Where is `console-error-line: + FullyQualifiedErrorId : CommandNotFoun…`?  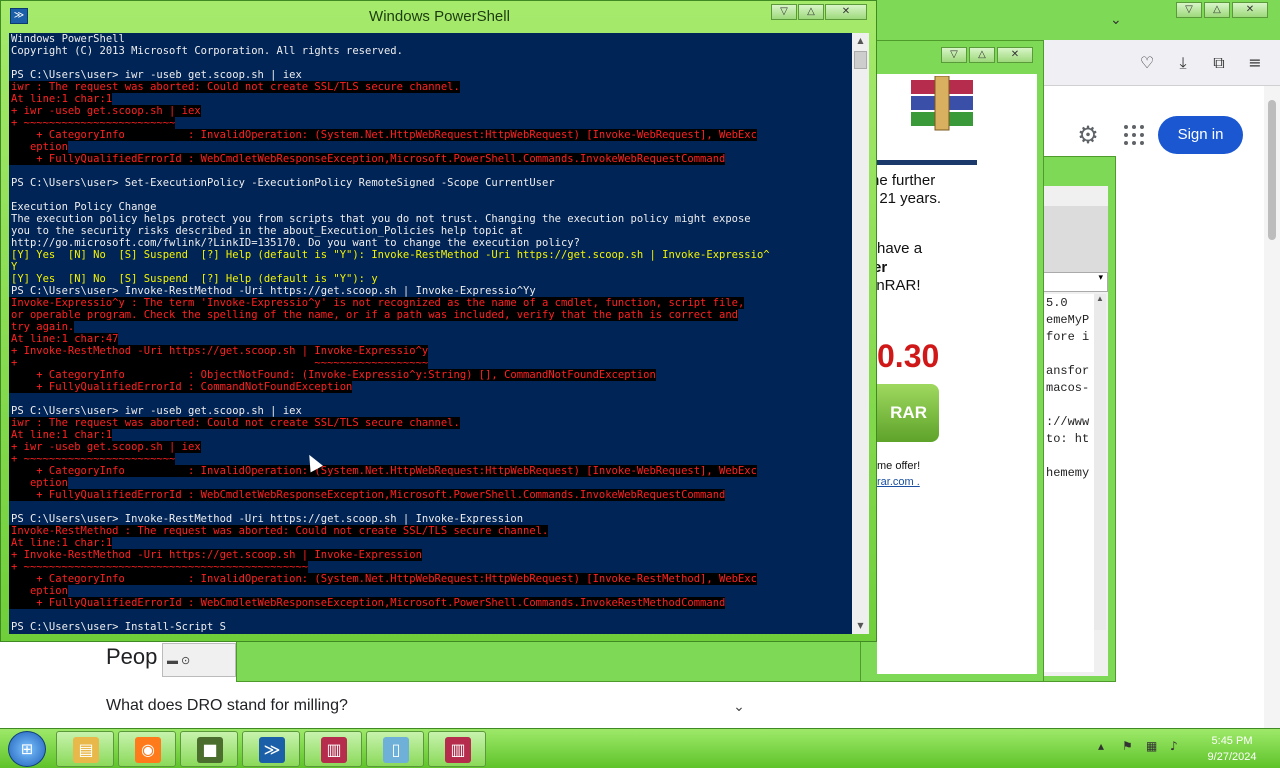
console-error-line: + FullyQualifiedErrorId : CommandNotFoun… is located at coordinates (181, 387).